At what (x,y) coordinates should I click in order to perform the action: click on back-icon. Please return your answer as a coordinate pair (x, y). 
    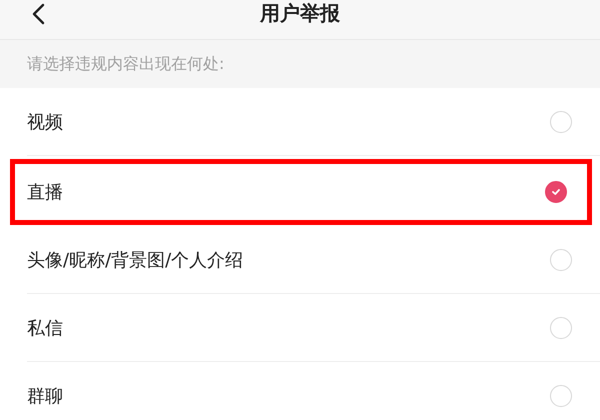
    Looking at the image, I should click on (38, 14).